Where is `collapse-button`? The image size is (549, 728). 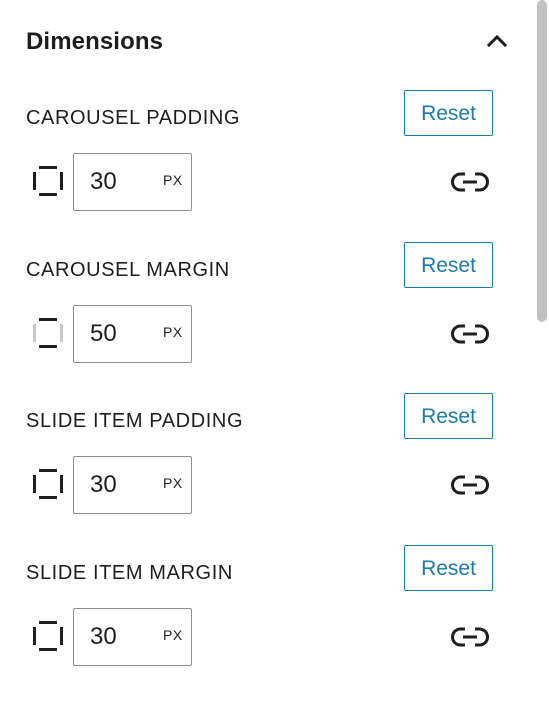 collapse-button is located at coordinates (497, 41).